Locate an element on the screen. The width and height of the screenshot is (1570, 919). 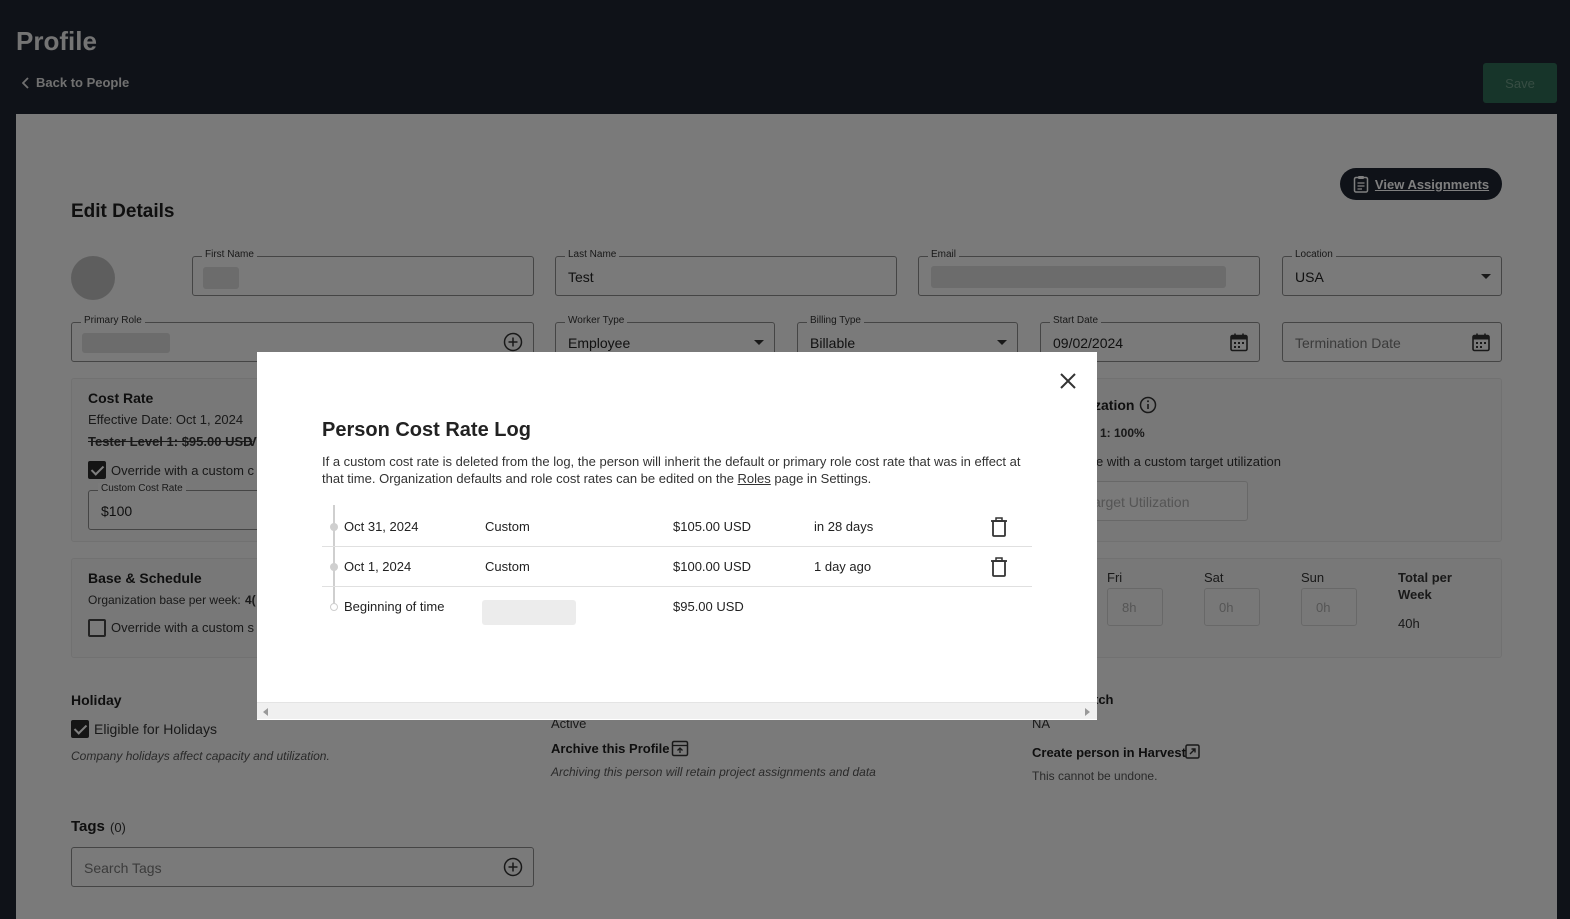
rate-log-row: Oct 1, 2024 Custom $100.00 USD 1 day ago is located at coordinates (677, 567).